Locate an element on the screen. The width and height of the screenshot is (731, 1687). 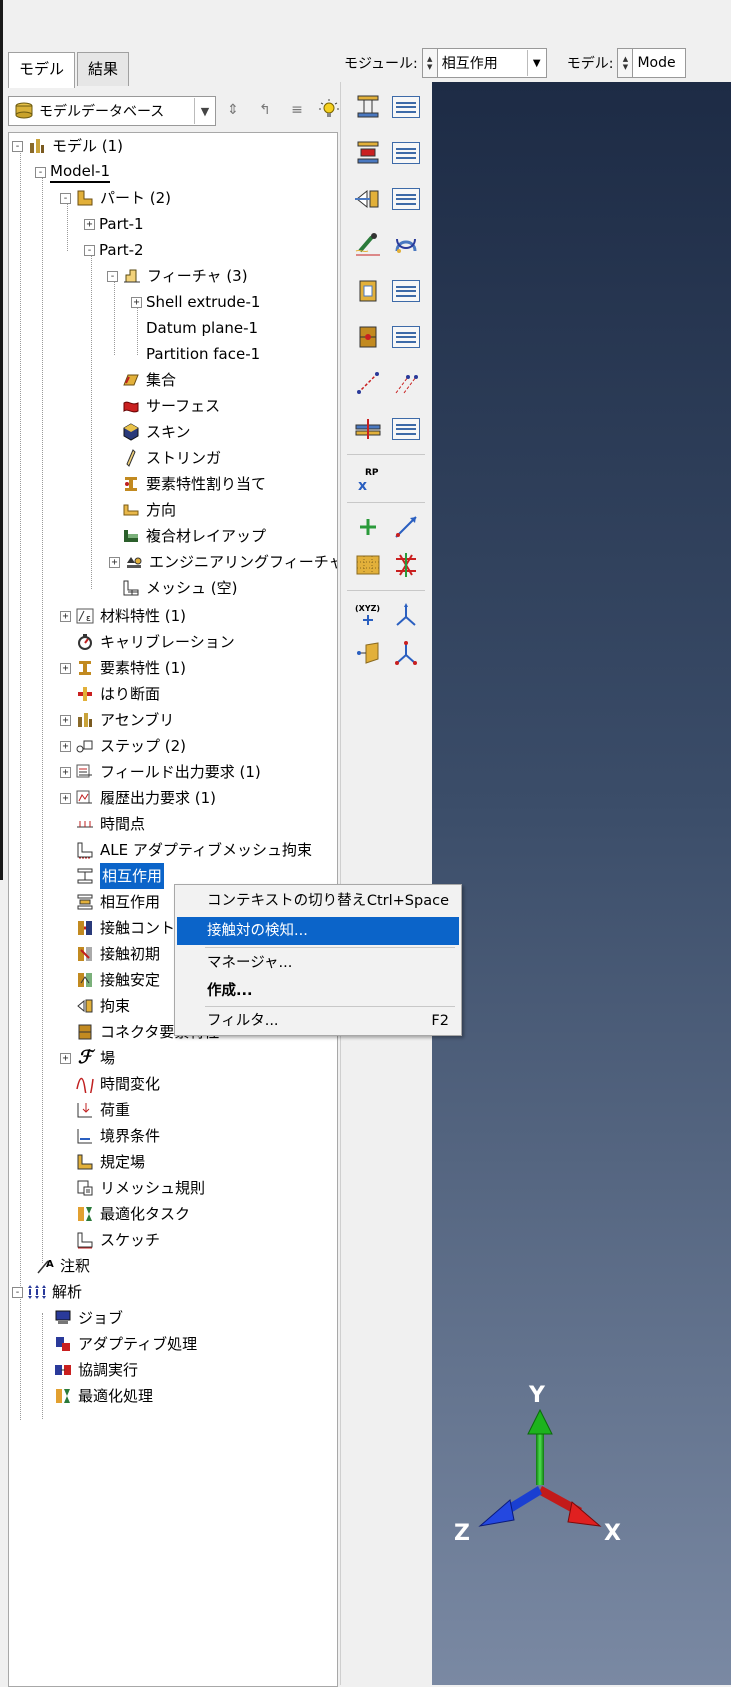
menu-item-switch-context: コンテキストの切り替え Ctrl+Space is located at coordinates (318, 901).